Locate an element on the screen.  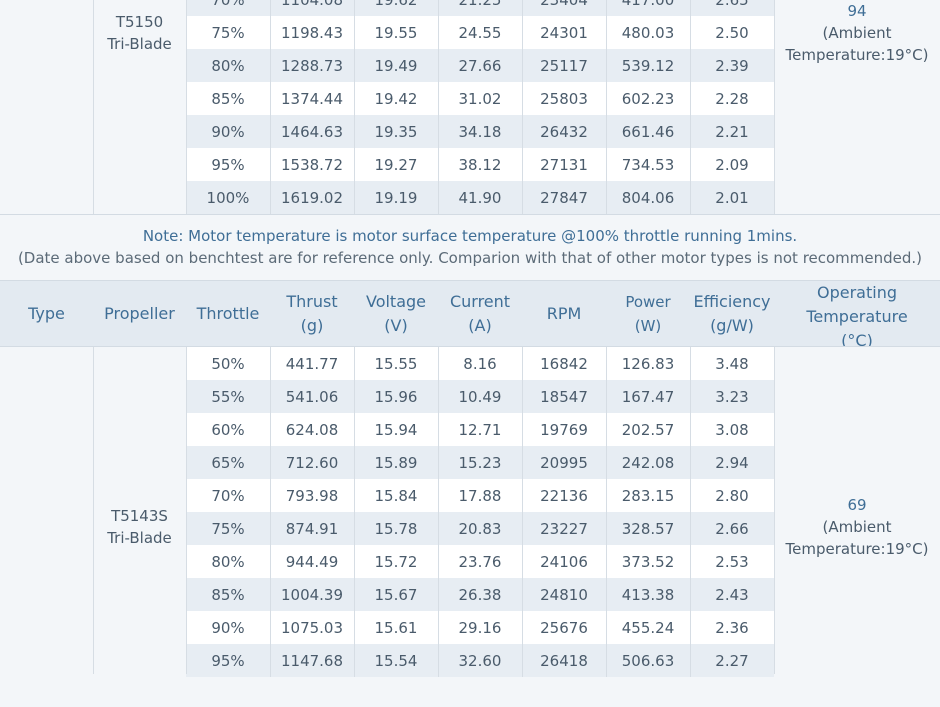
rpm-cell: 23404 is located at coordinates (564, 8).